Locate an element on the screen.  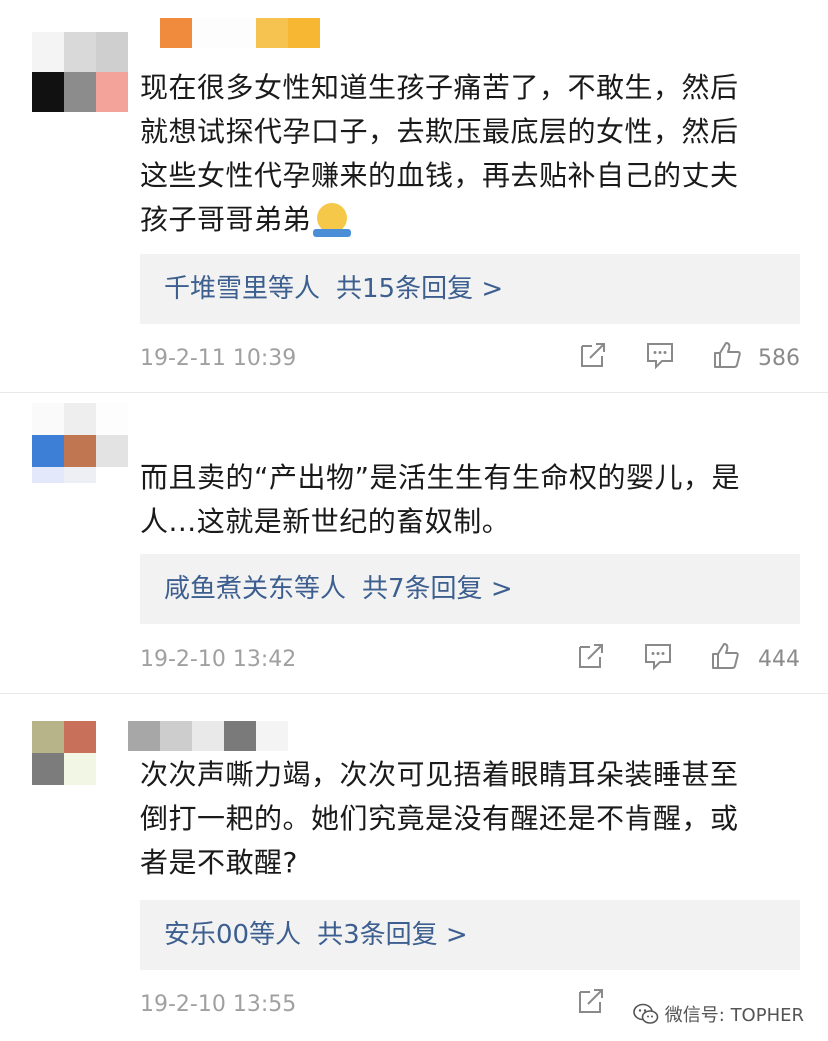
like-count: 444 is located at coordinates (779, 659).